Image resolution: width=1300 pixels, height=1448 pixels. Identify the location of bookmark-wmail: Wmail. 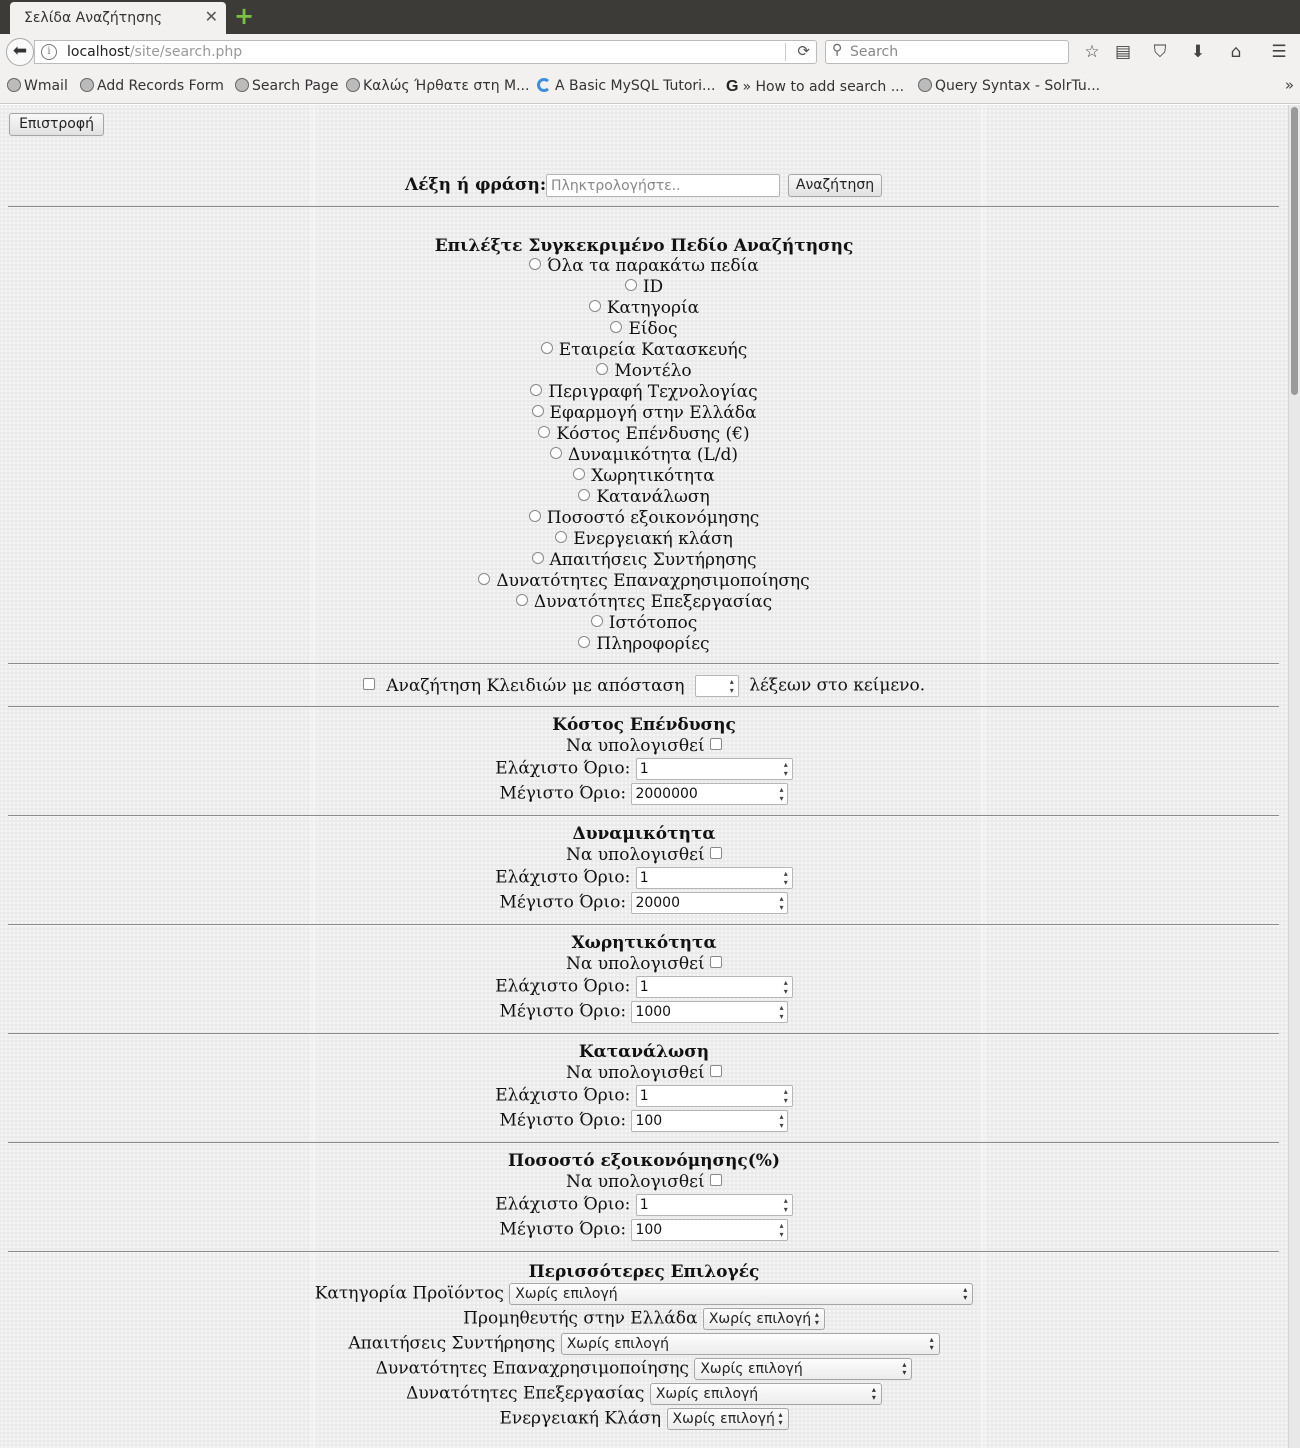
(37, 86).